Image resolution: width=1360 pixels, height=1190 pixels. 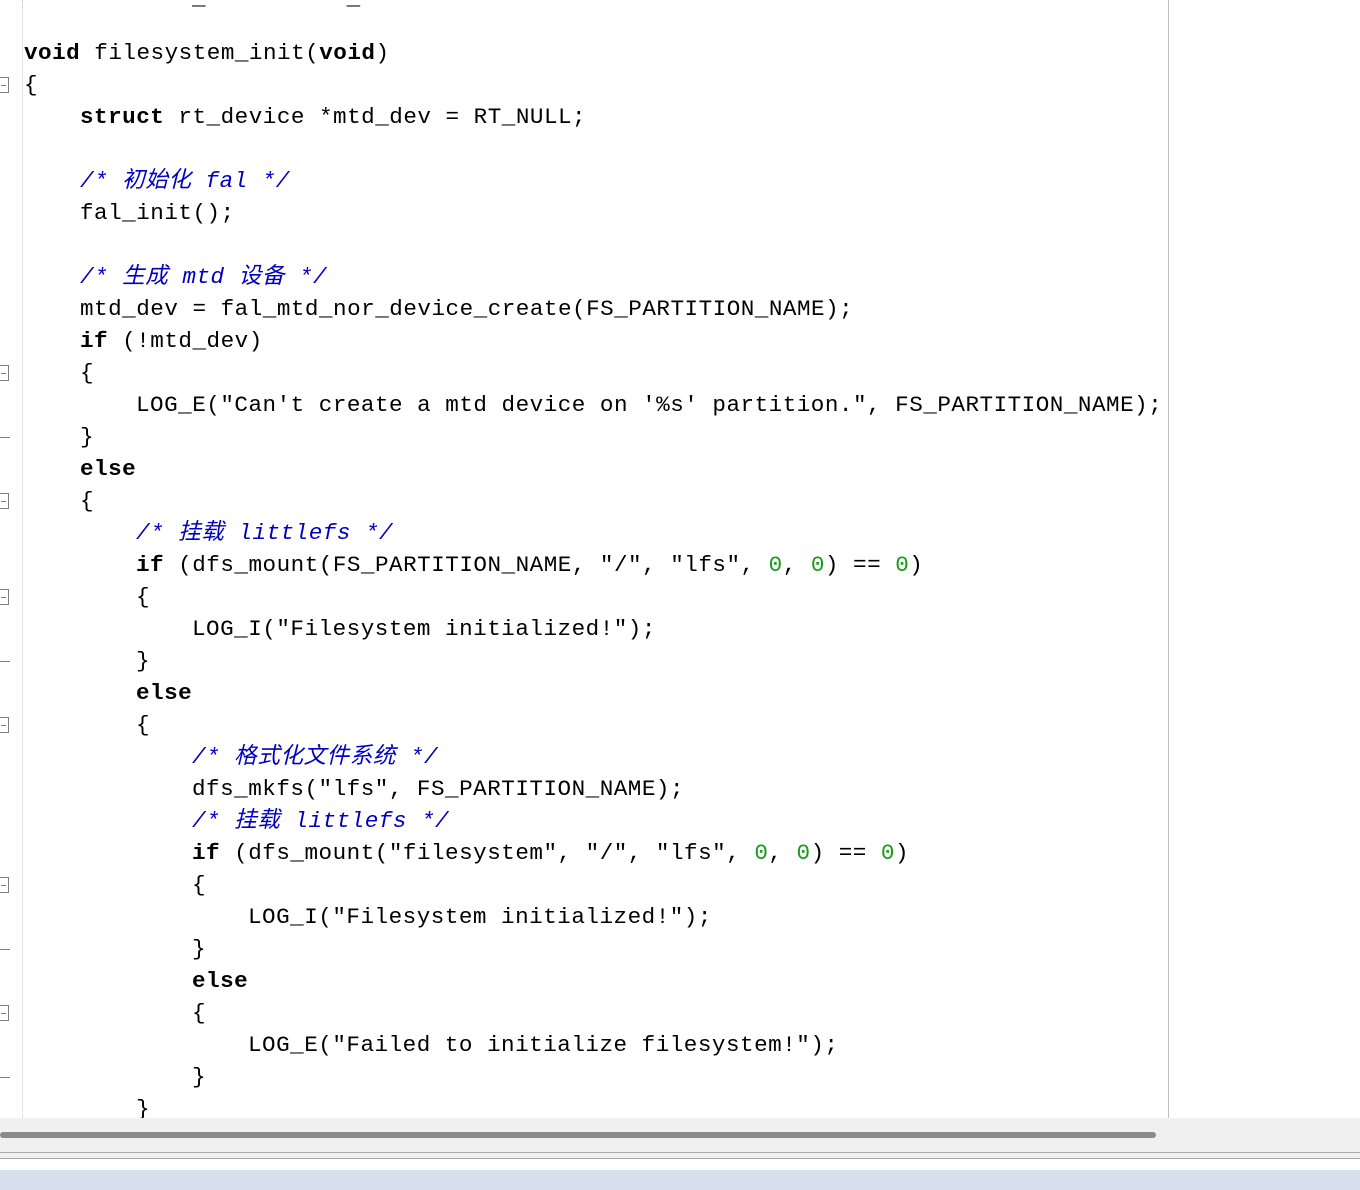 What do you see at coordinates (185, 341) in the screenshot?
I see `code-token: (!mtd_dev)` at bounding box center [185, 341].